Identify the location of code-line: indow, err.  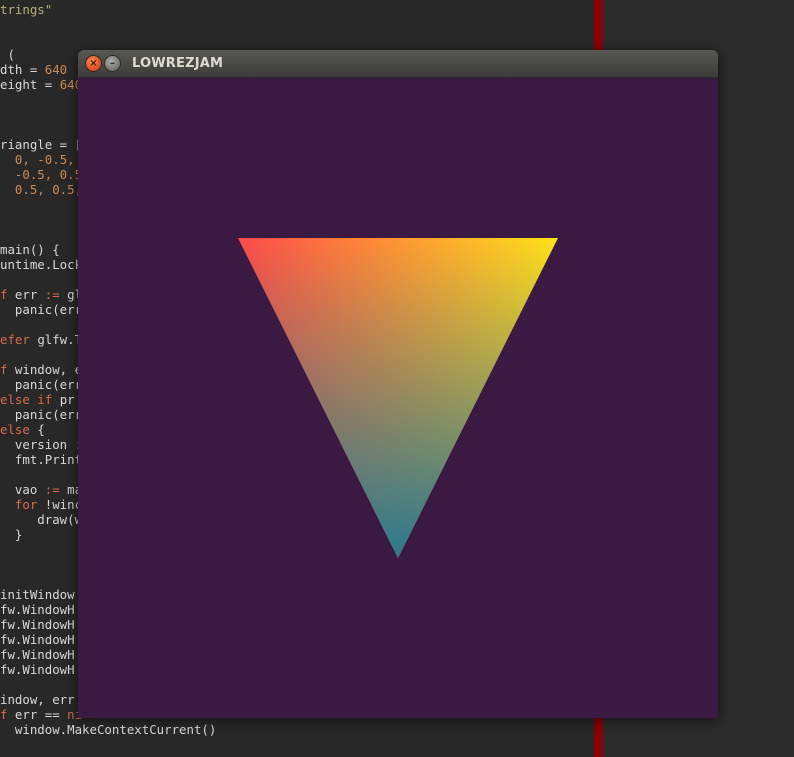
(37, 699).